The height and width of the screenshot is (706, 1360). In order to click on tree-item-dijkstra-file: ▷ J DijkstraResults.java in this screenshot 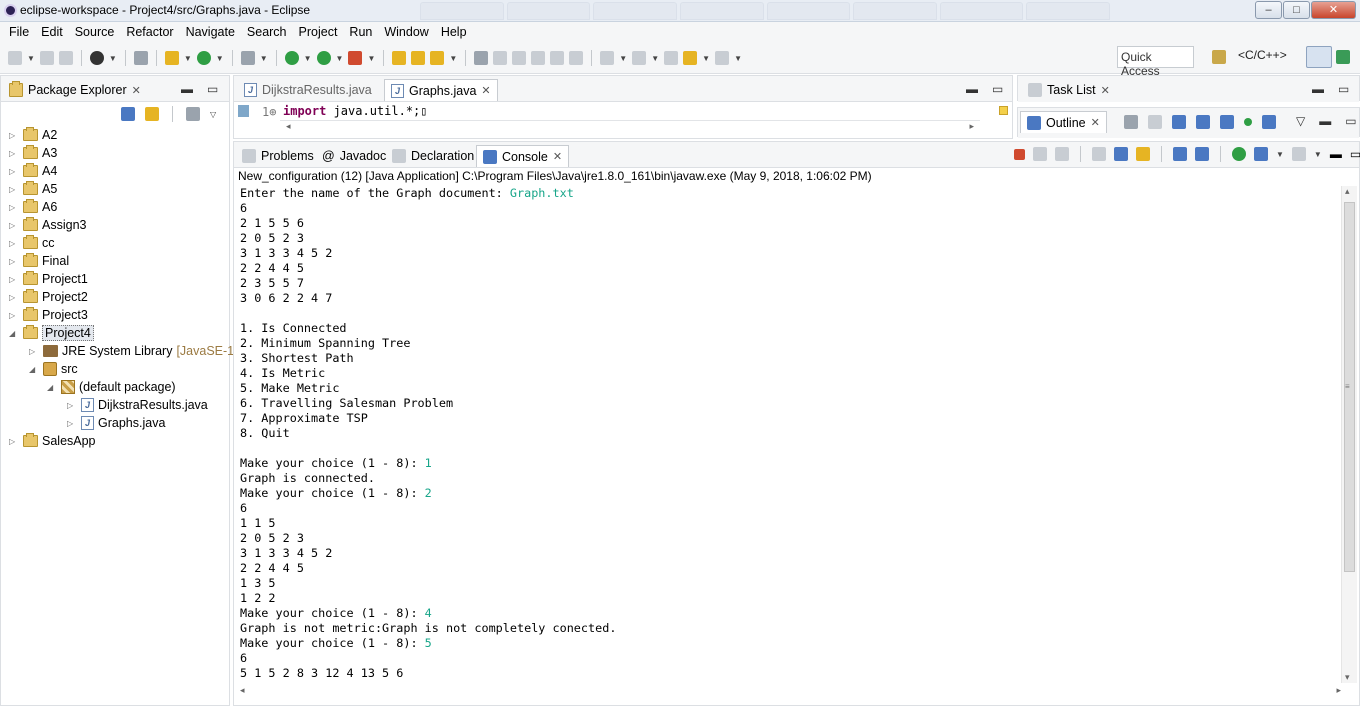, I will do `click(137, 405)`.